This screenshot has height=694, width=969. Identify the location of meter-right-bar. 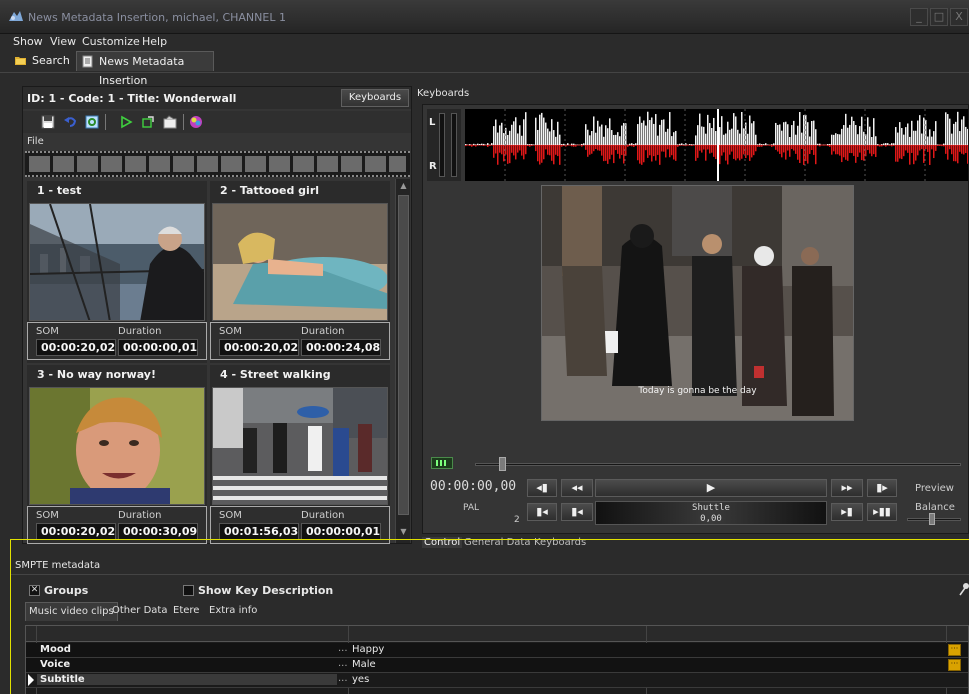
(454, 145).